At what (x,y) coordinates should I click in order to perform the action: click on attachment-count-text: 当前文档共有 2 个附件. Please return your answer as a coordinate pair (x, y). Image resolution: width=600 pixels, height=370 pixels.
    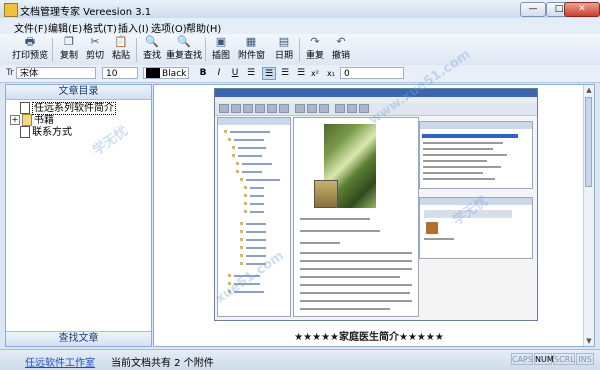
    Looking at the image, I should click on (162, 363).